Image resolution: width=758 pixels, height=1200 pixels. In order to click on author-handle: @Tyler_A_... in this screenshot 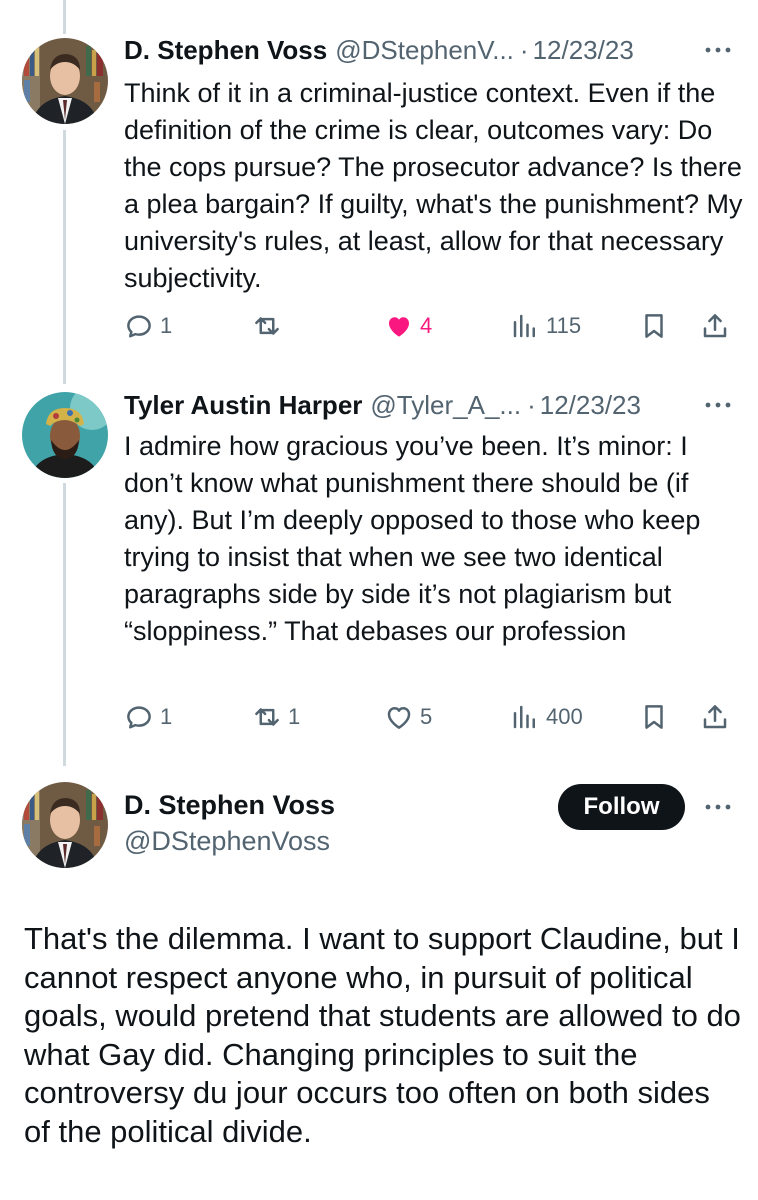, I will do `click(445, 405)`.